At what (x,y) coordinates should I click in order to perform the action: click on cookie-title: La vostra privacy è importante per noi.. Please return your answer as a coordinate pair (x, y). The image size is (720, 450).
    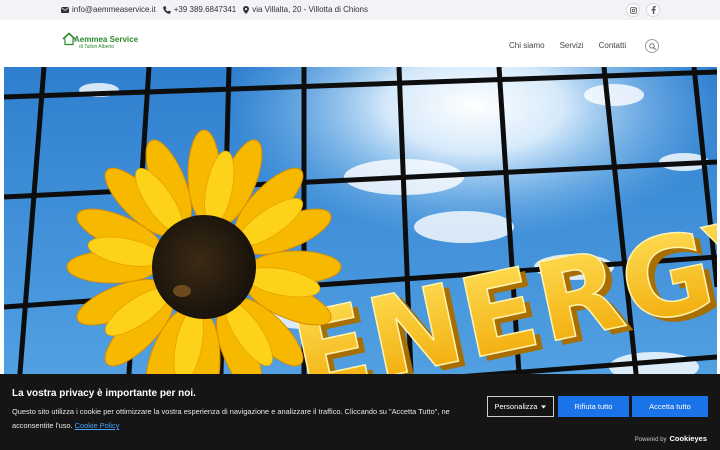
    Looking at the image, I should click on (104, 393).